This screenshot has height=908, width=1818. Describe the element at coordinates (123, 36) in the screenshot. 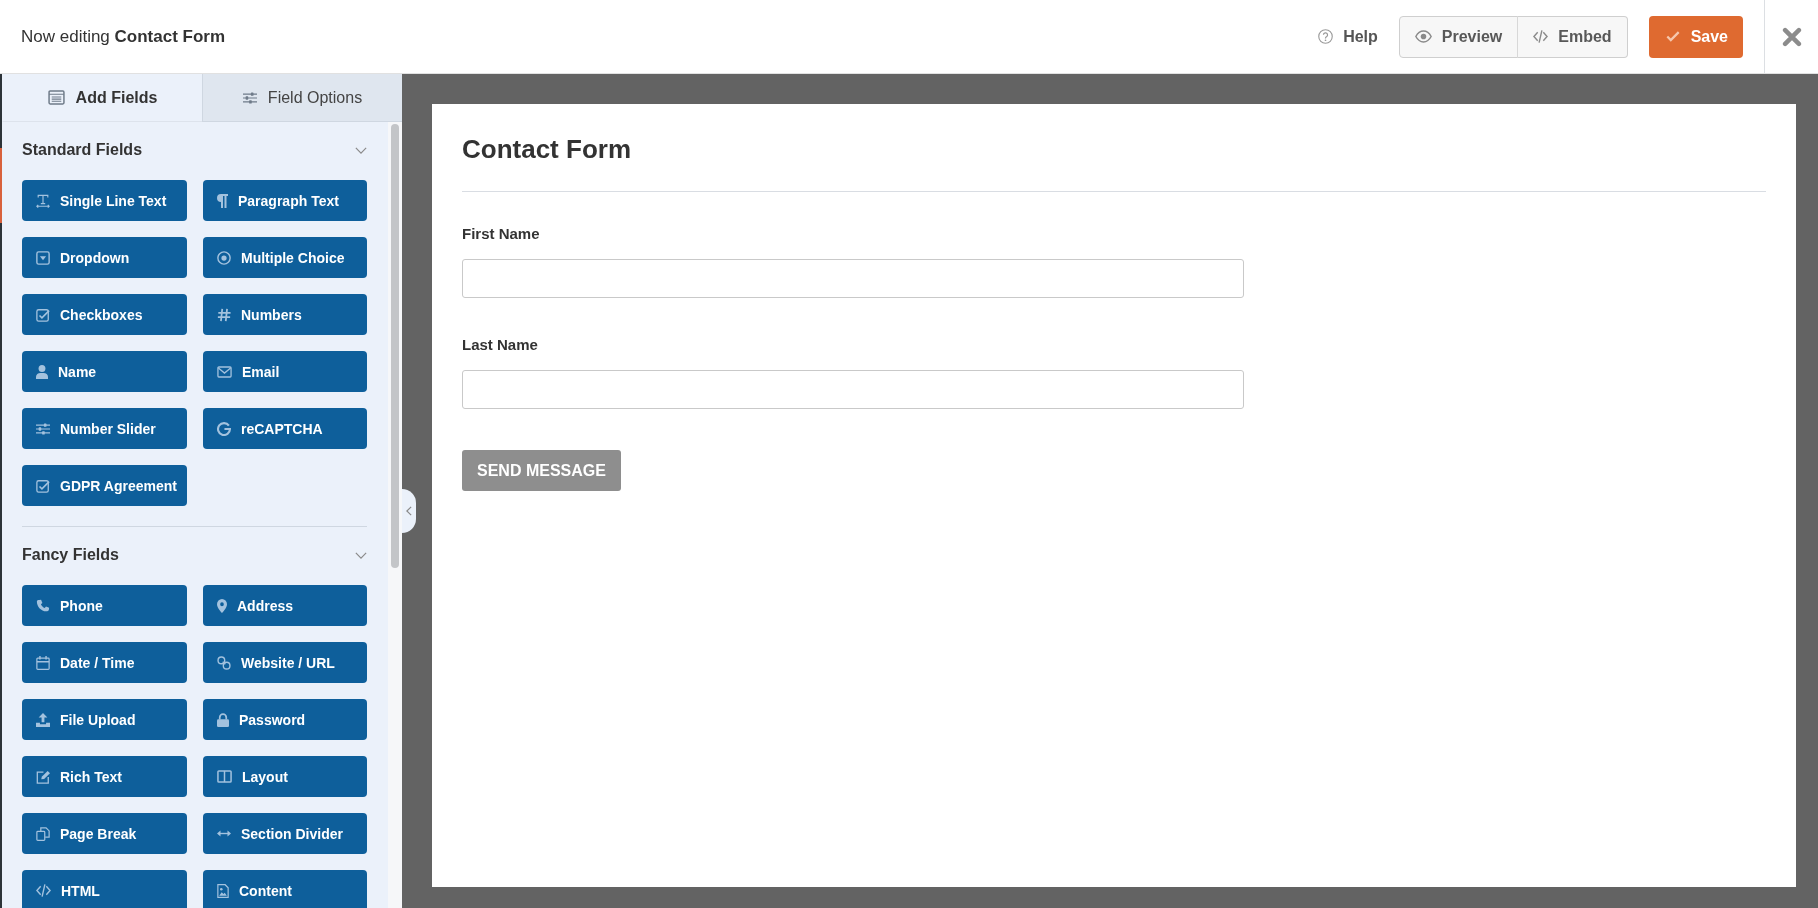

I see `editor-title: Now editing Contact Form` at that location.